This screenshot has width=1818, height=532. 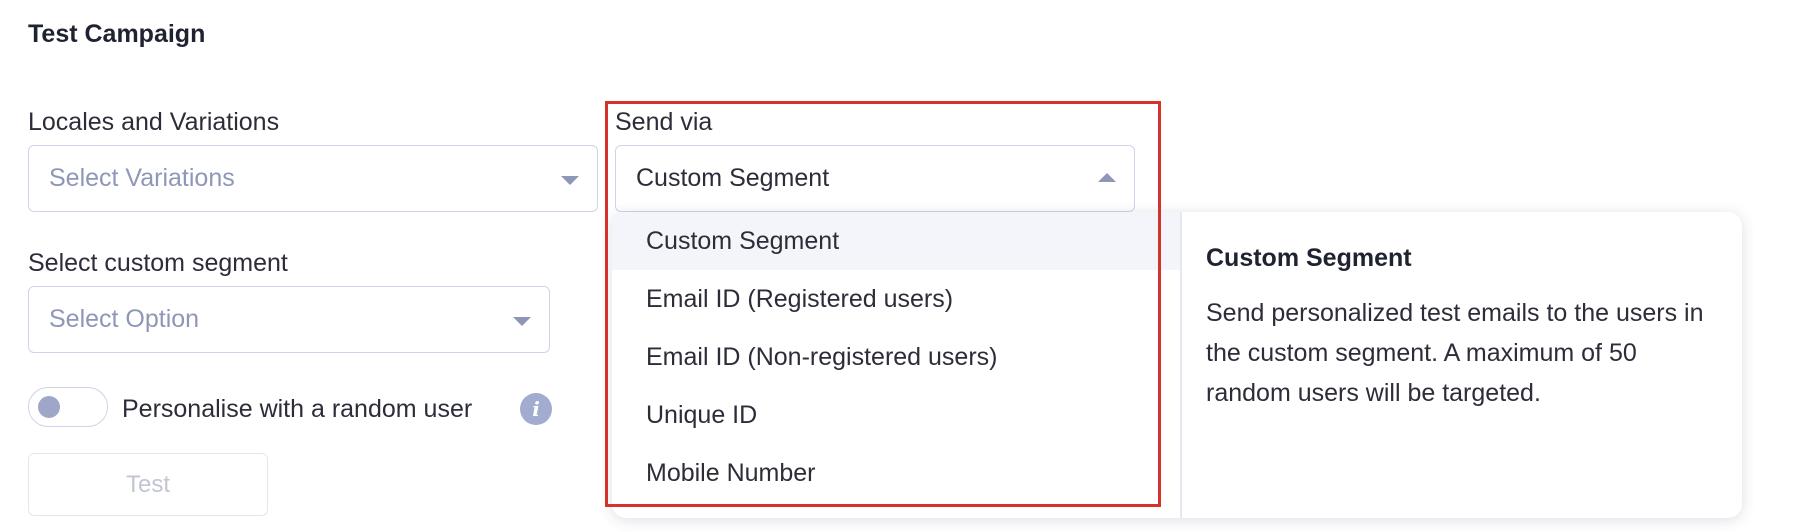 I want to click on option-custom-segment: Custom Segment, so click(x=896, y=241).